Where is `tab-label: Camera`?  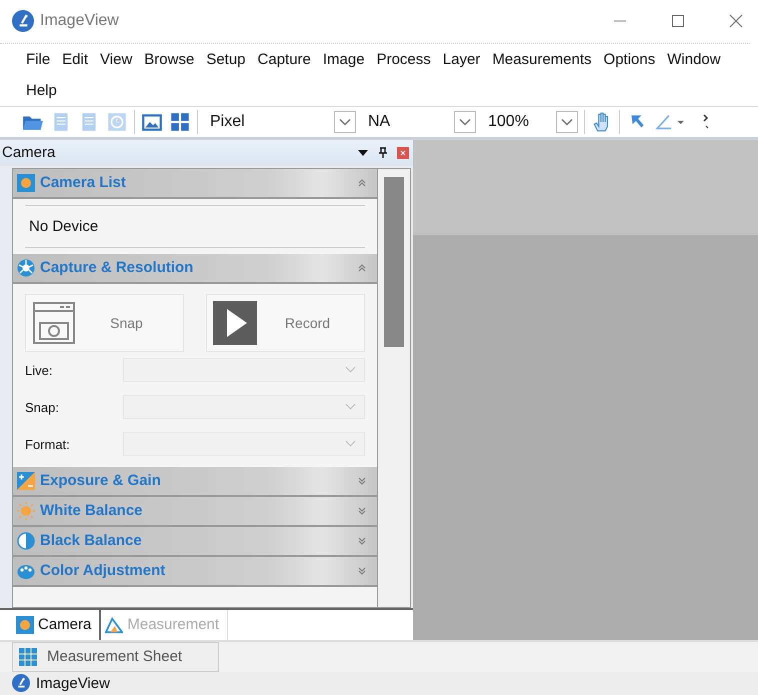
tab-label: Camera is located at coordinates (65, 625).